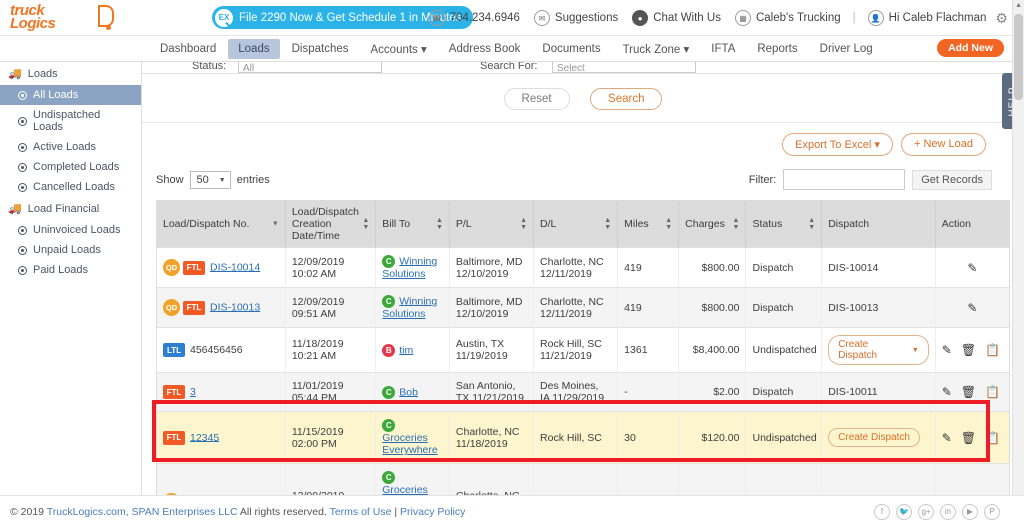  I want to click on google-plus-icon: g+, so click(926, 511).